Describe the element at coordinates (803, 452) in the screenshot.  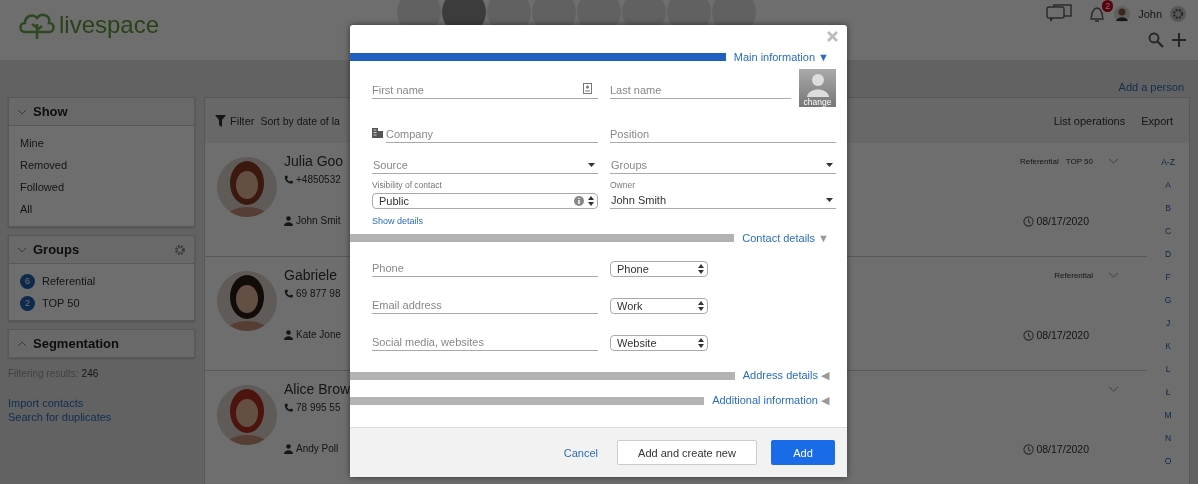
I see `add-button: Add` at that location.